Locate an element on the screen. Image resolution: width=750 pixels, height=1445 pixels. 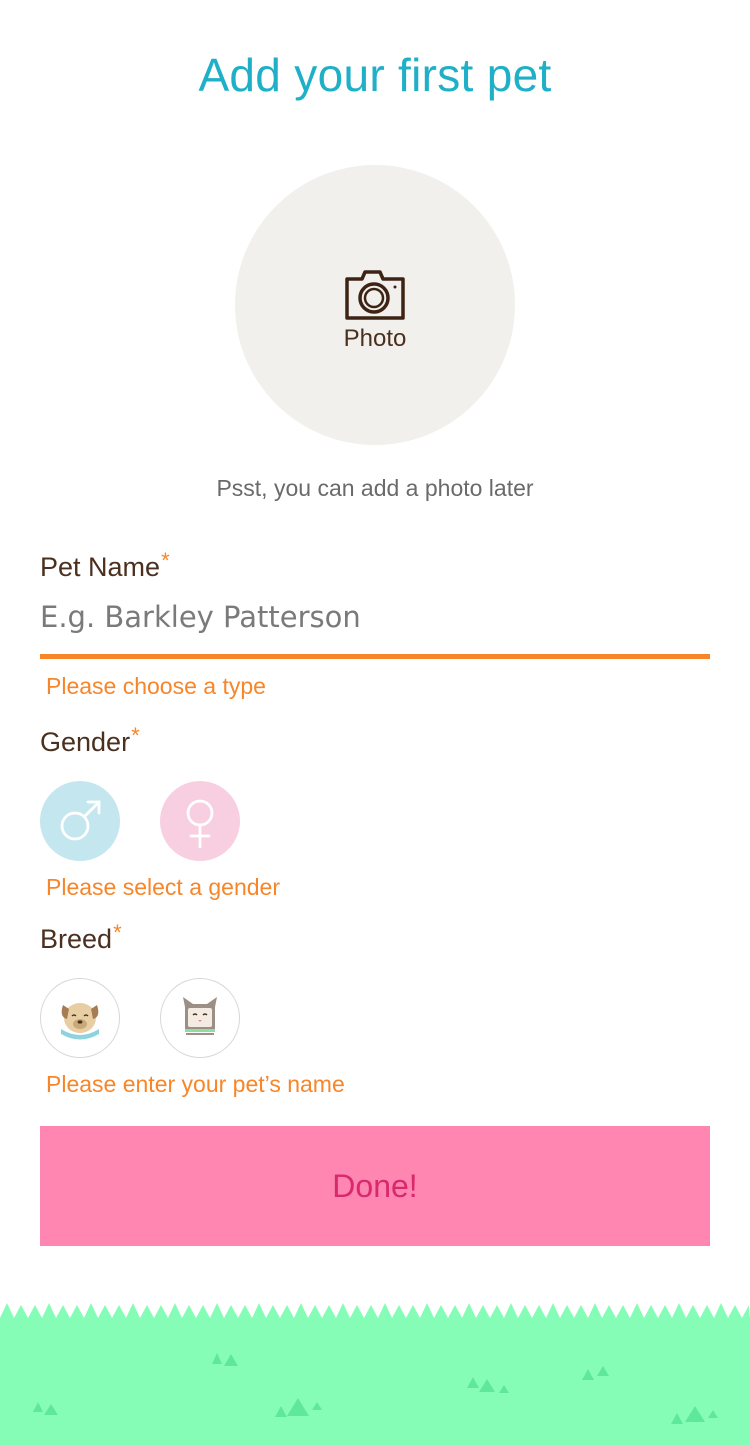
breed-error: Please enter your pet’s name is located at coordinates (195, 1084).